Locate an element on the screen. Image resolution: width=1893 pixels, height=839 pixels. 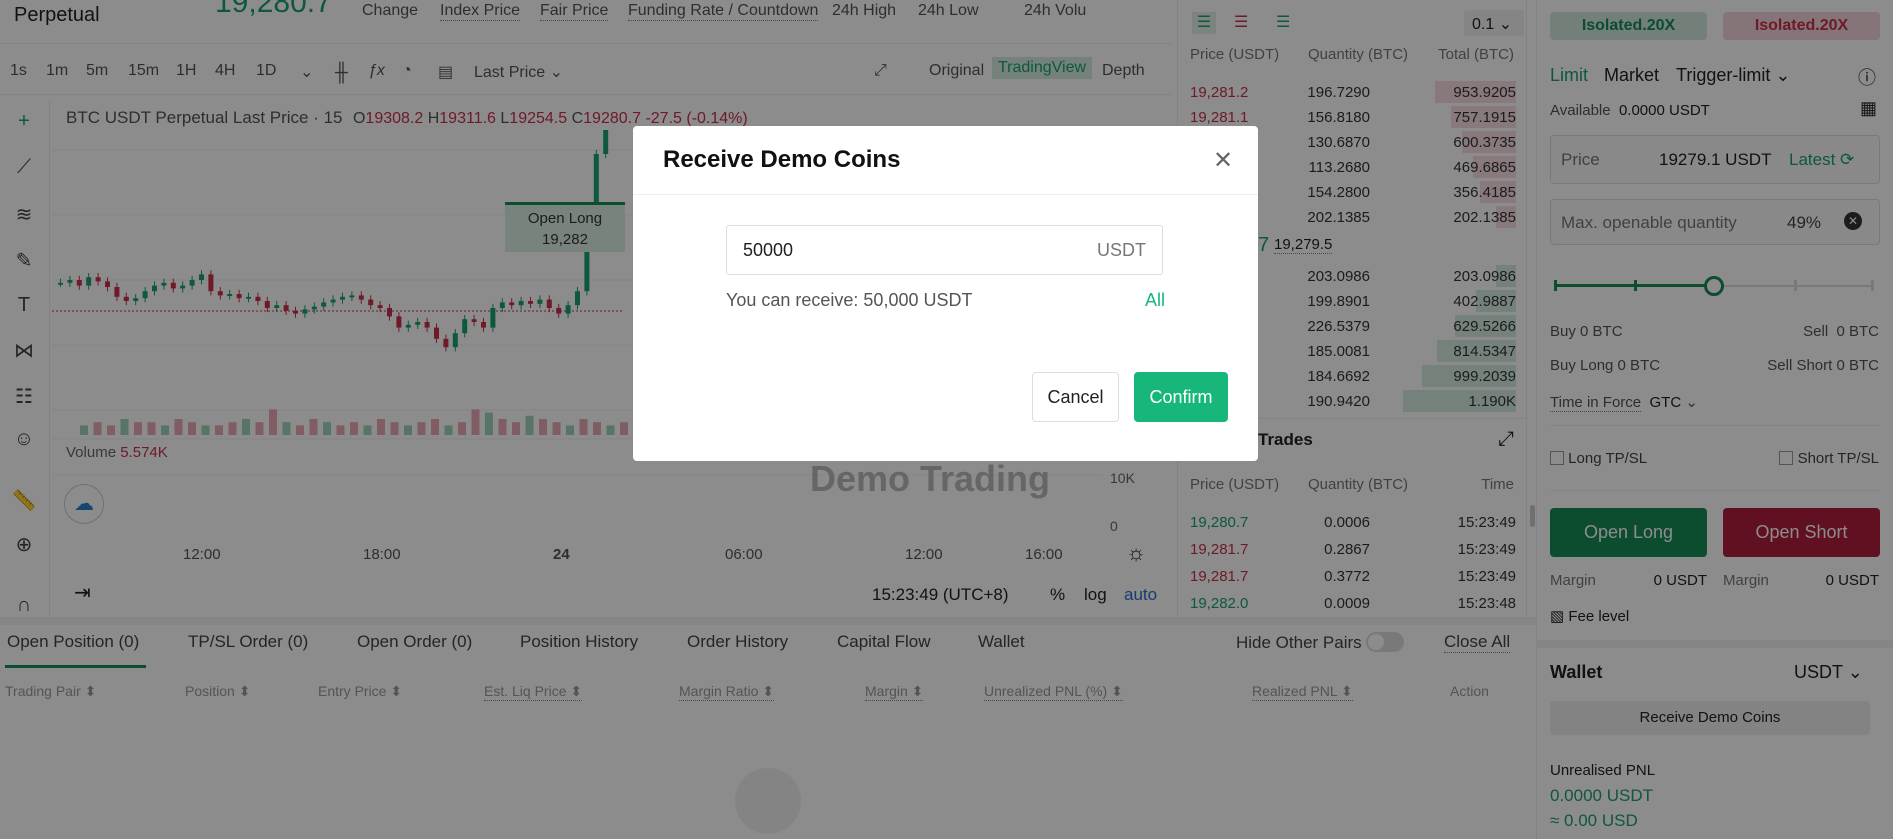
confirm-button: Confirm is located at coordinates (1181, 397).